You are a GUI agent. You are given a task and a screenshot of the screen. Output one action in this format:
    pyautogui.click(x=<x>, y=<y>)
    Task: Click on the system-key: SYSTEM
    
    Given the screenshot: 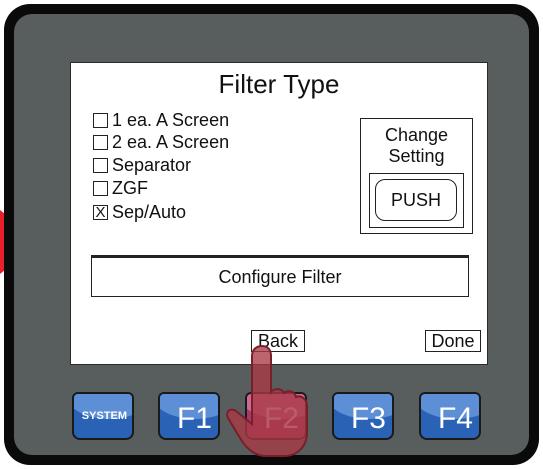 What is the action you would take?
    pyautogui.click(x=103, y=416)
    